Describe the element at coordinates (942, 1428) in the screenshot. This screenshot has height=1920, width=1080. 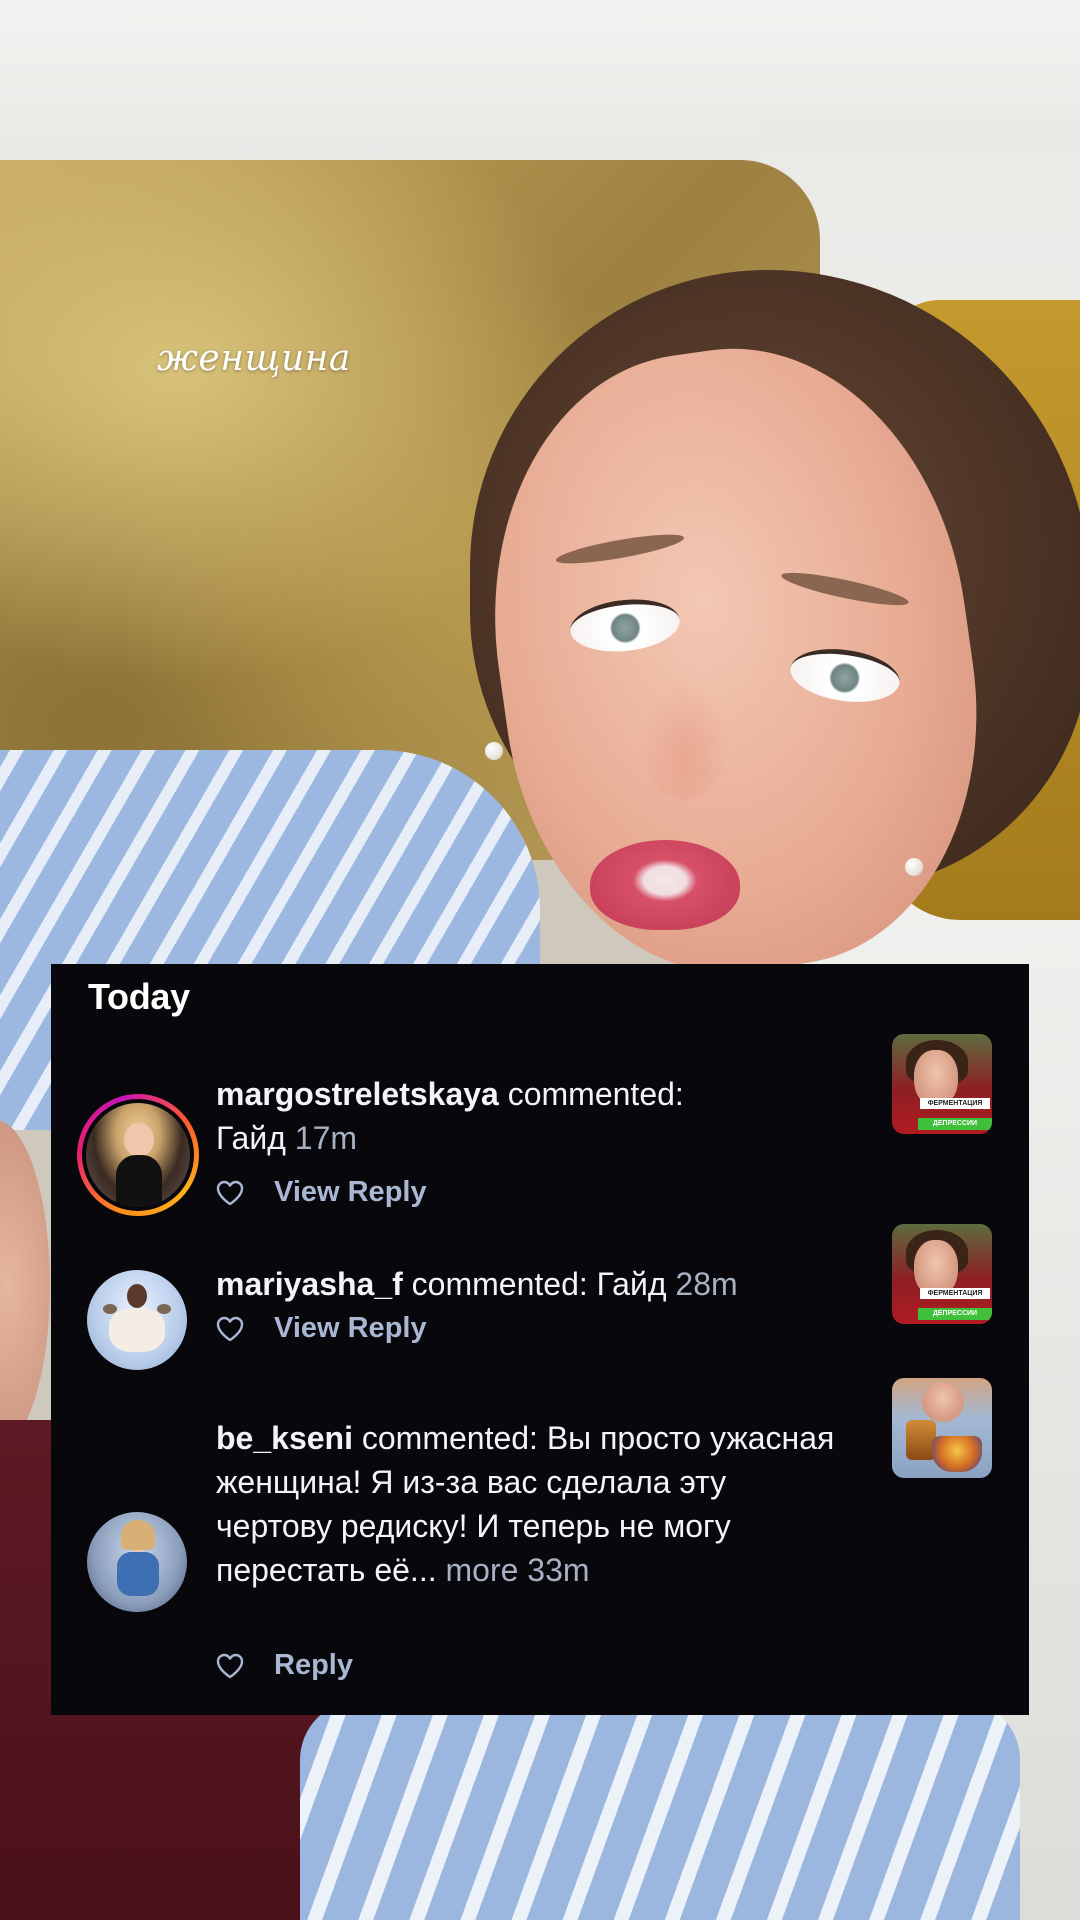
I see `post-thumbnail` at that location.